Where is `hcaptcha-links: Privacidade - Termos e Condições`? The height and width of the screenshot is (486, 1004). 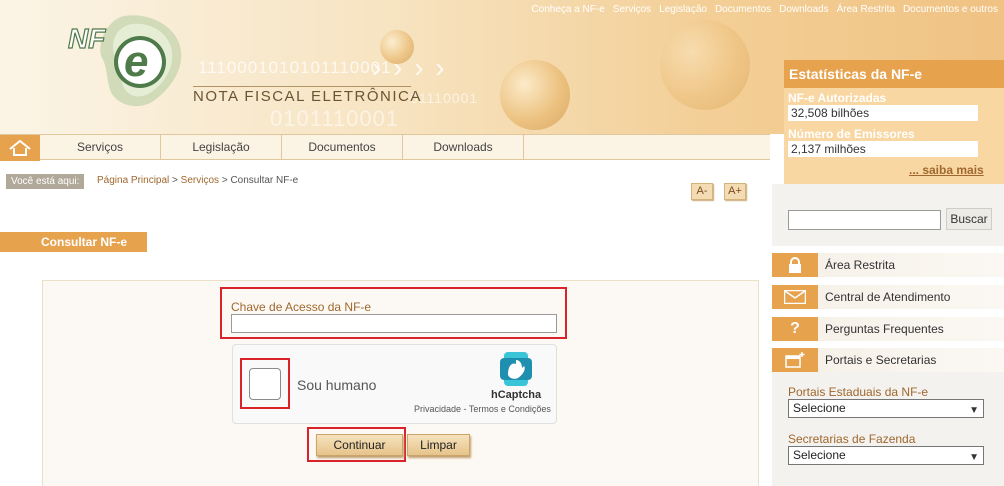
hcaptcha-links: Privacidade - Termos e Condições is located at coordinates (482, 409).